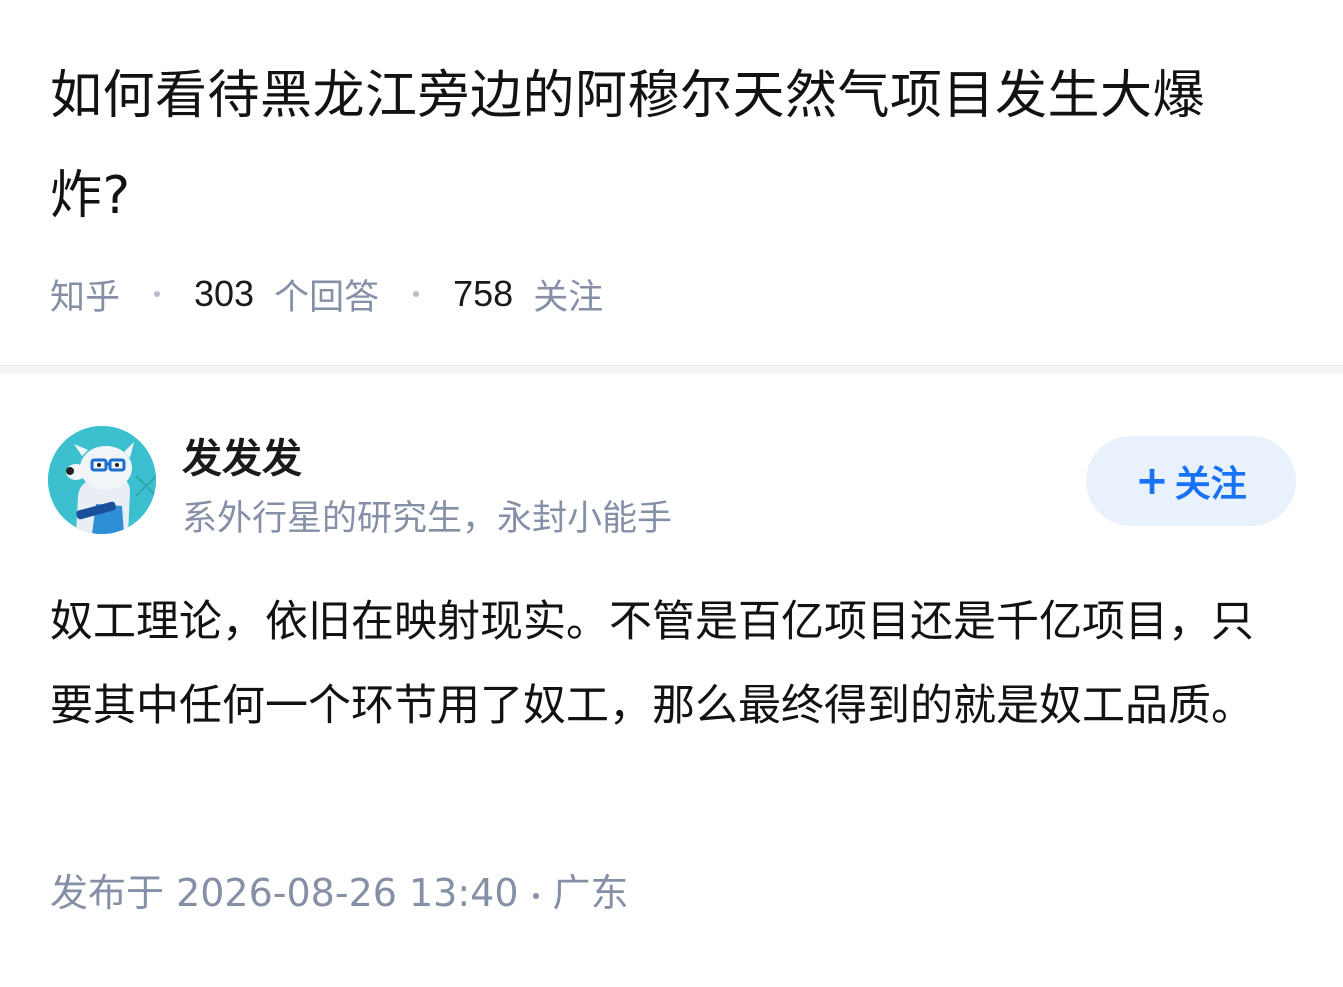 This screenshot has width=1343, height=987. What do you see at coordinates (1210, 484) in the screenshot?
I see `follow-button-label: 关注` at bounding box center [1210, 484].